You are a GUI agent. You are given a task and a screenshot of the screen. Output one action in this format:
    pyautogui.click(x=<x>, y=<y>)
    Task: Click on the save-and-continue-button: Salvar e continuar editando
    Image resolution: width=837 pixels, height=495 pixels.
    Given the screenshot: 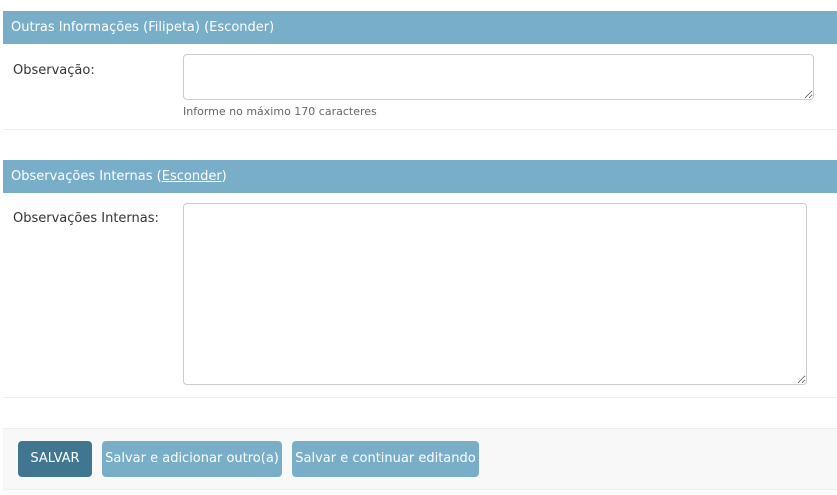 What is the action you would take?
    pyautogui.click(x=385, y=459)
    